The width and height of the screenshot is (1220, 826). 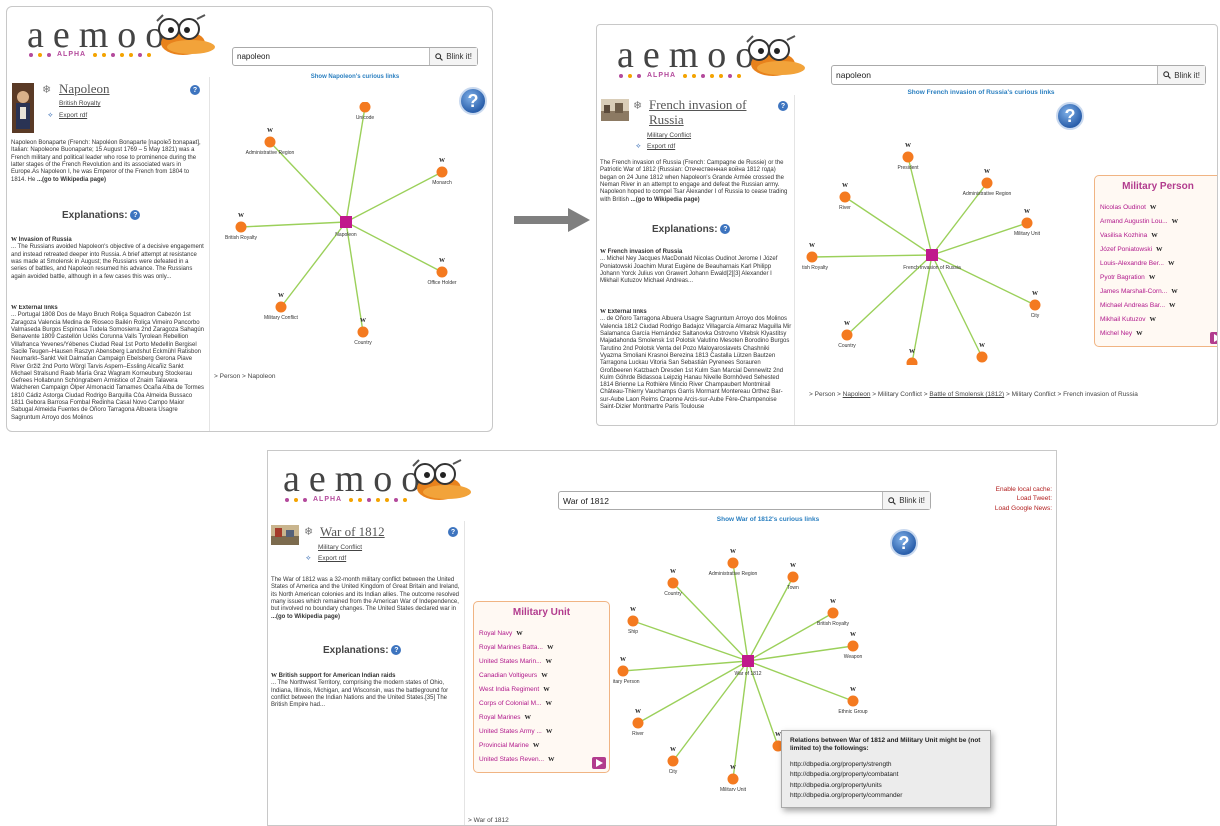 What do you see at coordinates (495, 633) in the screenshot?
I see `related-entity-label: Royal Navy` at bounding box center [495, 633].